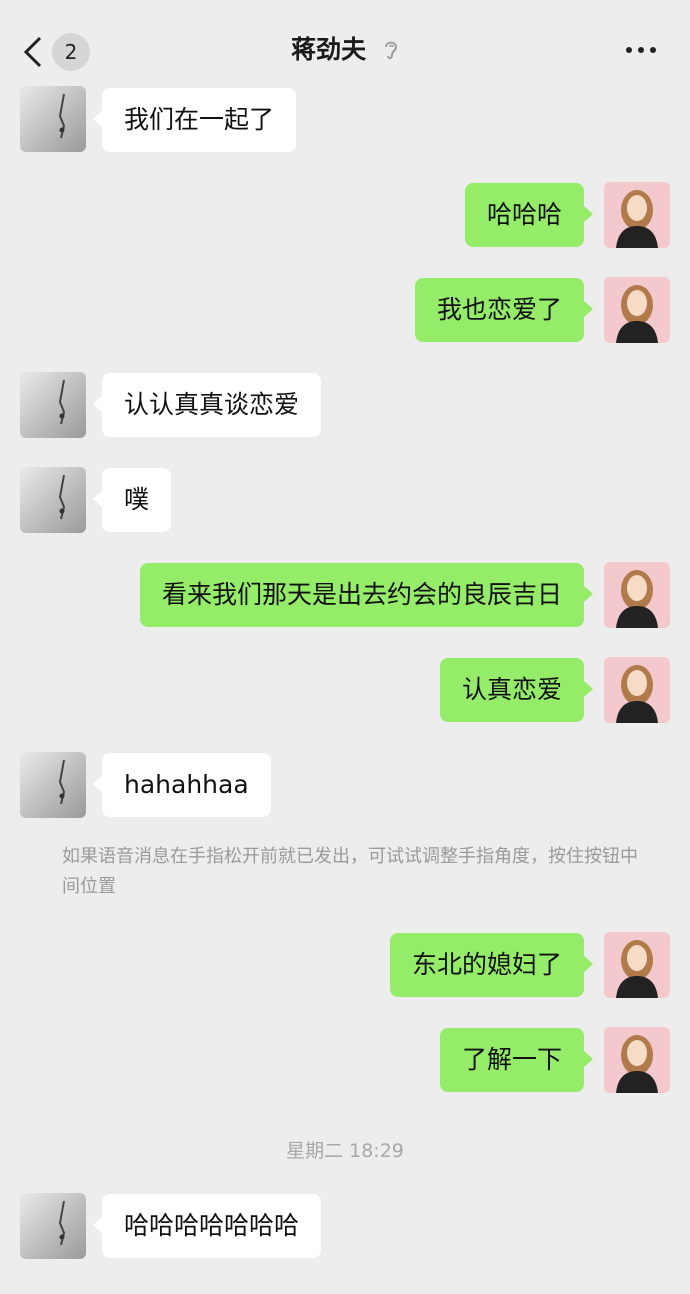 Image resolution: width=690 pixels, height=1294 pixels. Describe the element at coordinates (207, 405) in the screenshot. I see `incoming-message: 认认真真谈恋爱` at that location.